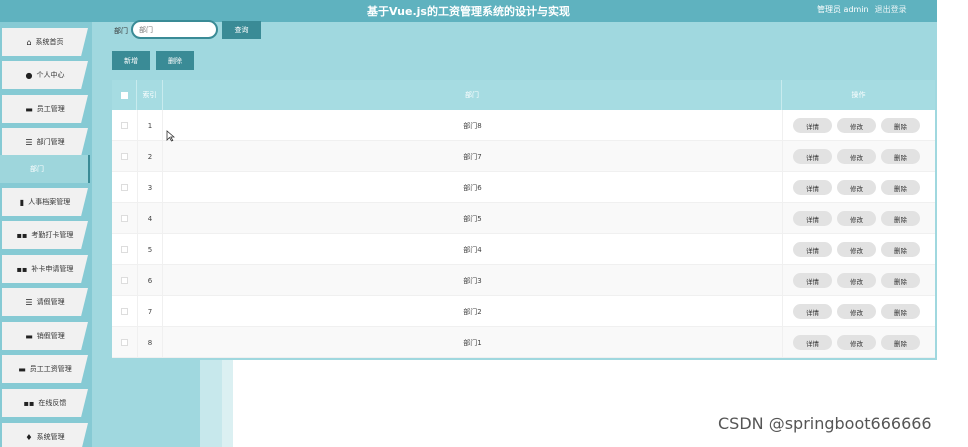 This screenshot has height=447, width=968. I want to click on top-header: 基于Vue.js的工资管理系统的设计与实现 管理员 admin 退出登录, so click(468, 11).